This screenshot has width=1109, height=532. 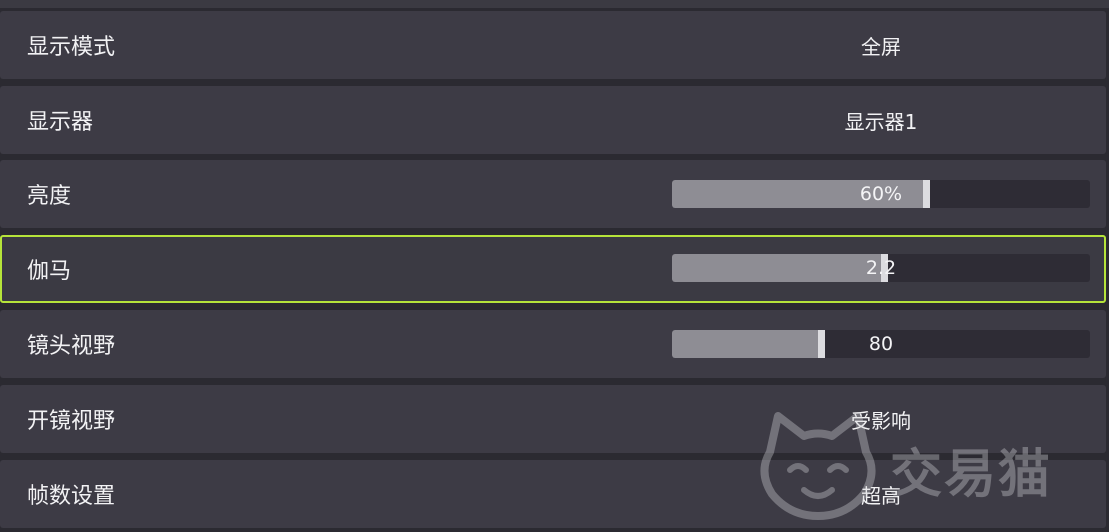 I want to click on fov-value: 80, so click(x=881, y=344).